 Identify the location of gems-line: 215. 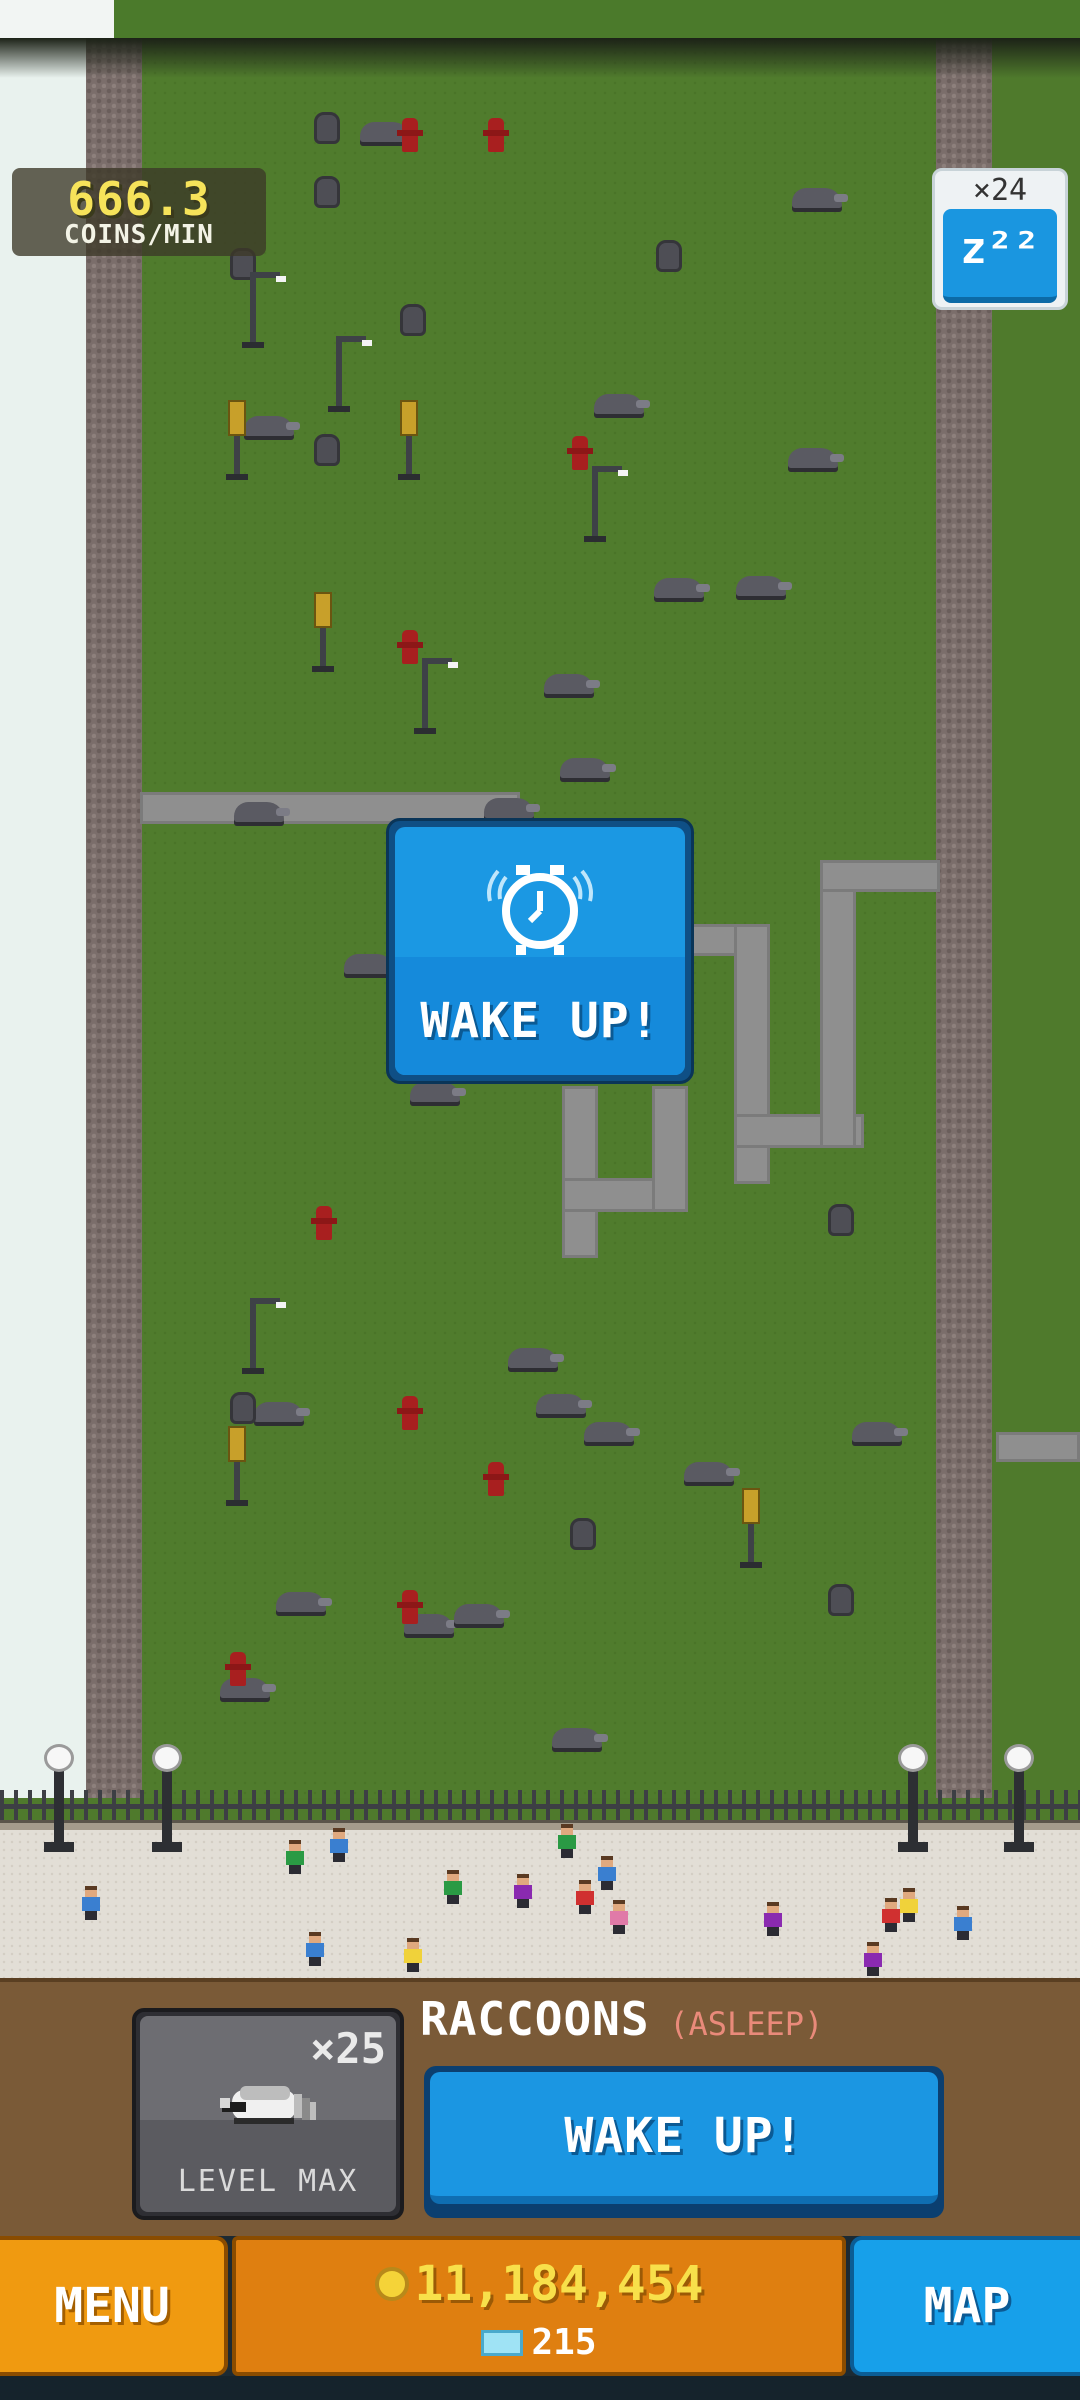
(539, 2342).